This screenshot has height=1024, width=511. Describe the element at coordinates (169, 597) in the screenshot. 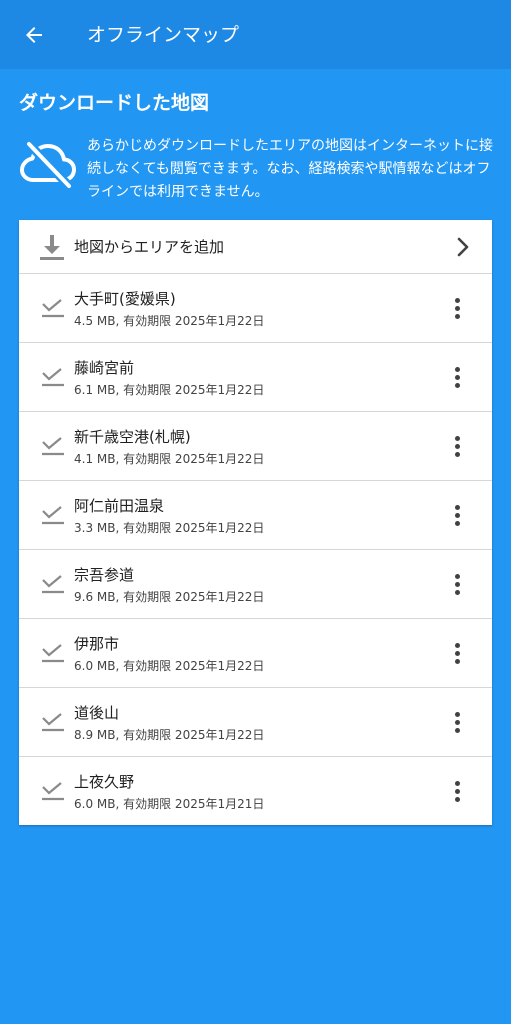

I see `map-meta: 9.6 MB, 有効期限 2025年1月22日` at that location.